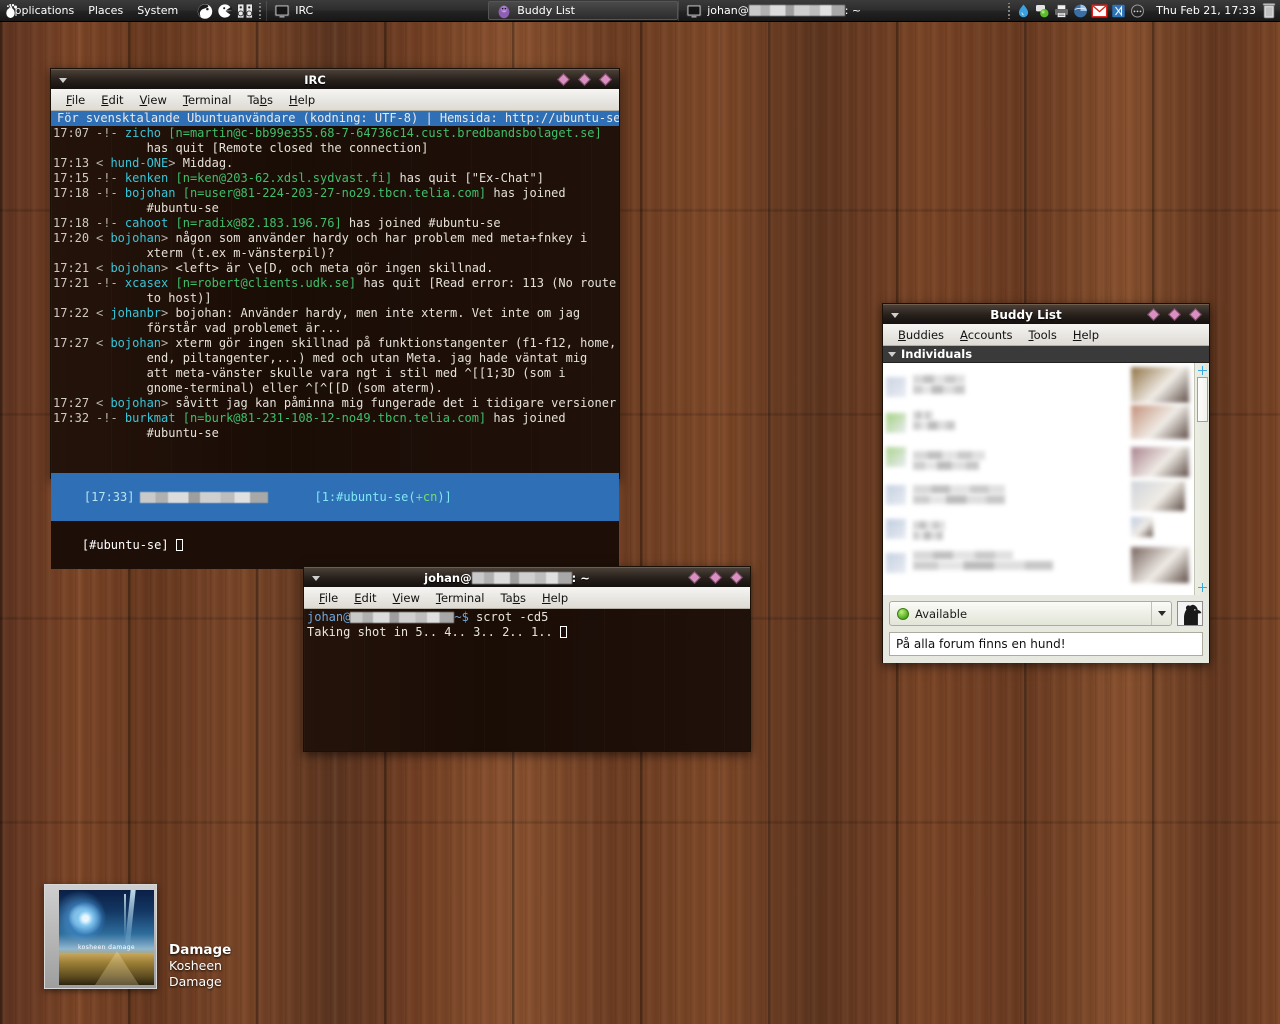 This screenshot has height=1024, width=1280. I want to click on irc-input-line: [#ubuntu-se], so click(335, 545).